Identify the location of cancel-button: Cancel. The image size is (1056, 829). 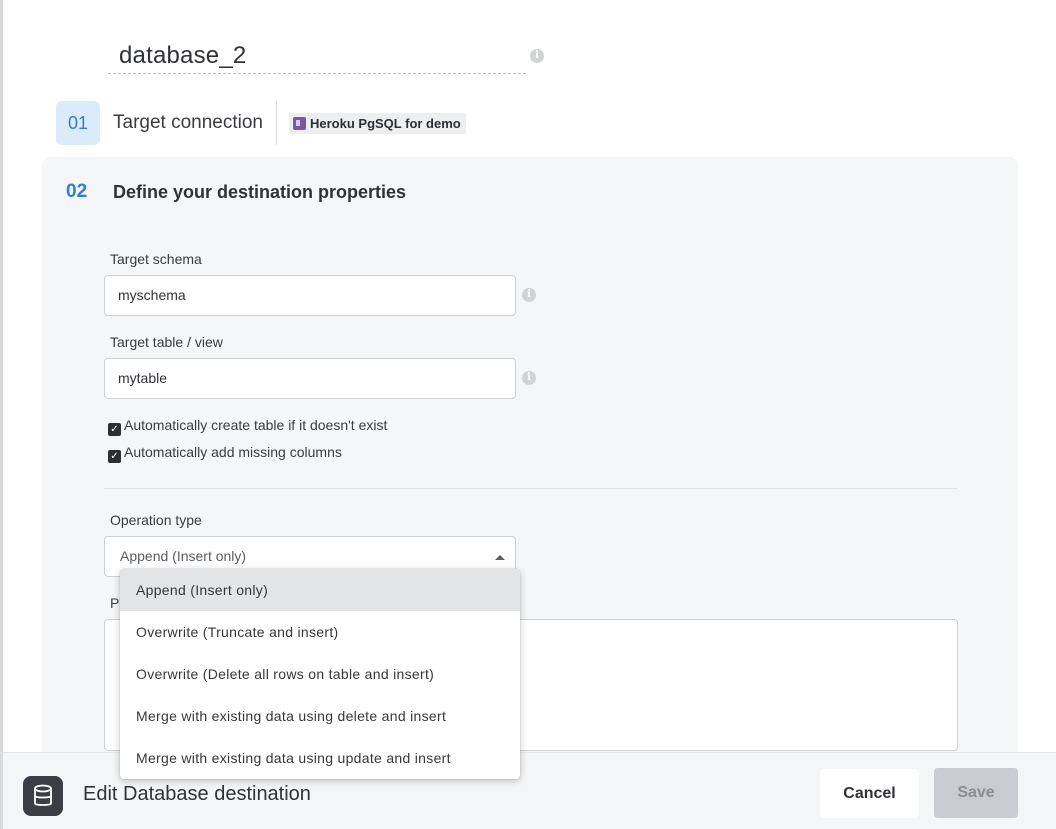
(869, 793).